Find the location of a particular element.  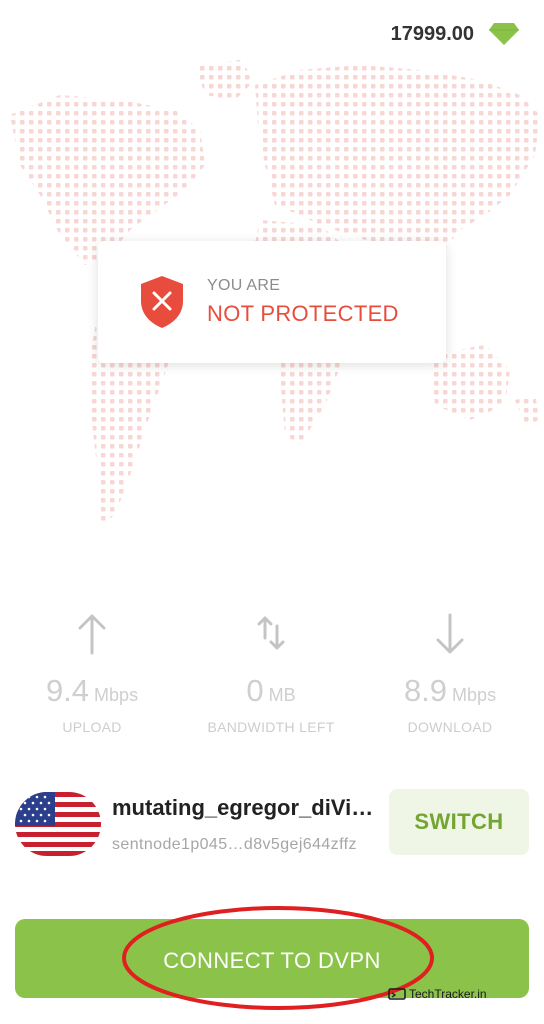

bandwidth-value: 0 MB is located at coordinates (271, 691).